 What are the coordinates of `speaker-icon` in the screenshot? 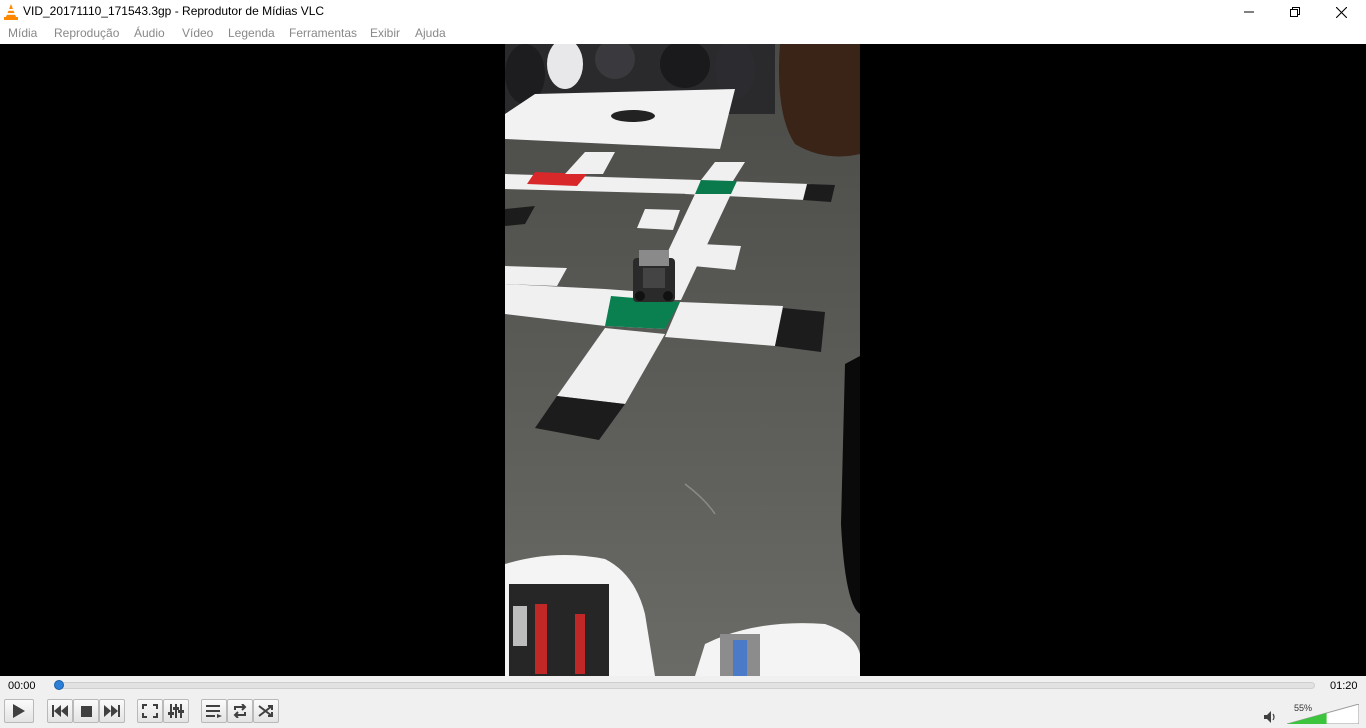 It's located at (1271, 717).